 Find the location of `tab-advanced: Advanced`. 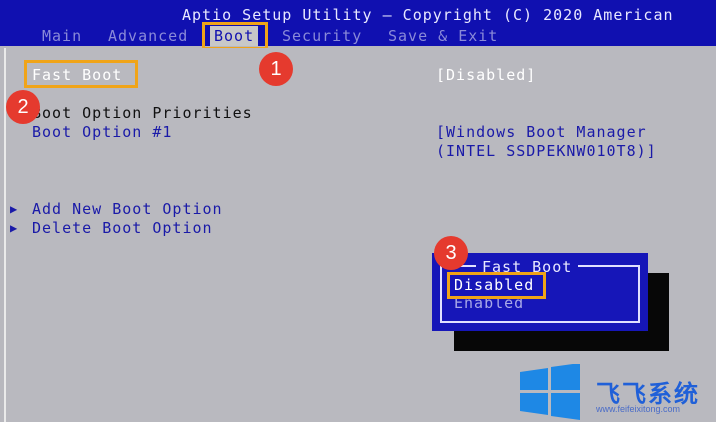

tab-advanced: Advanced is located at coordinates (148, 36).